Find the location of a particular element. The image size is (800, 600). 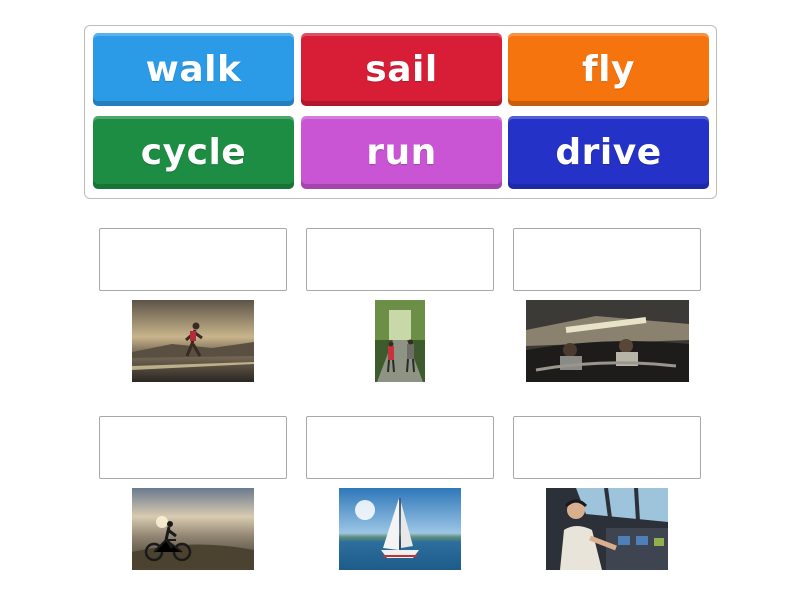

word-tile-run: run is located at coordinates (401, 152).